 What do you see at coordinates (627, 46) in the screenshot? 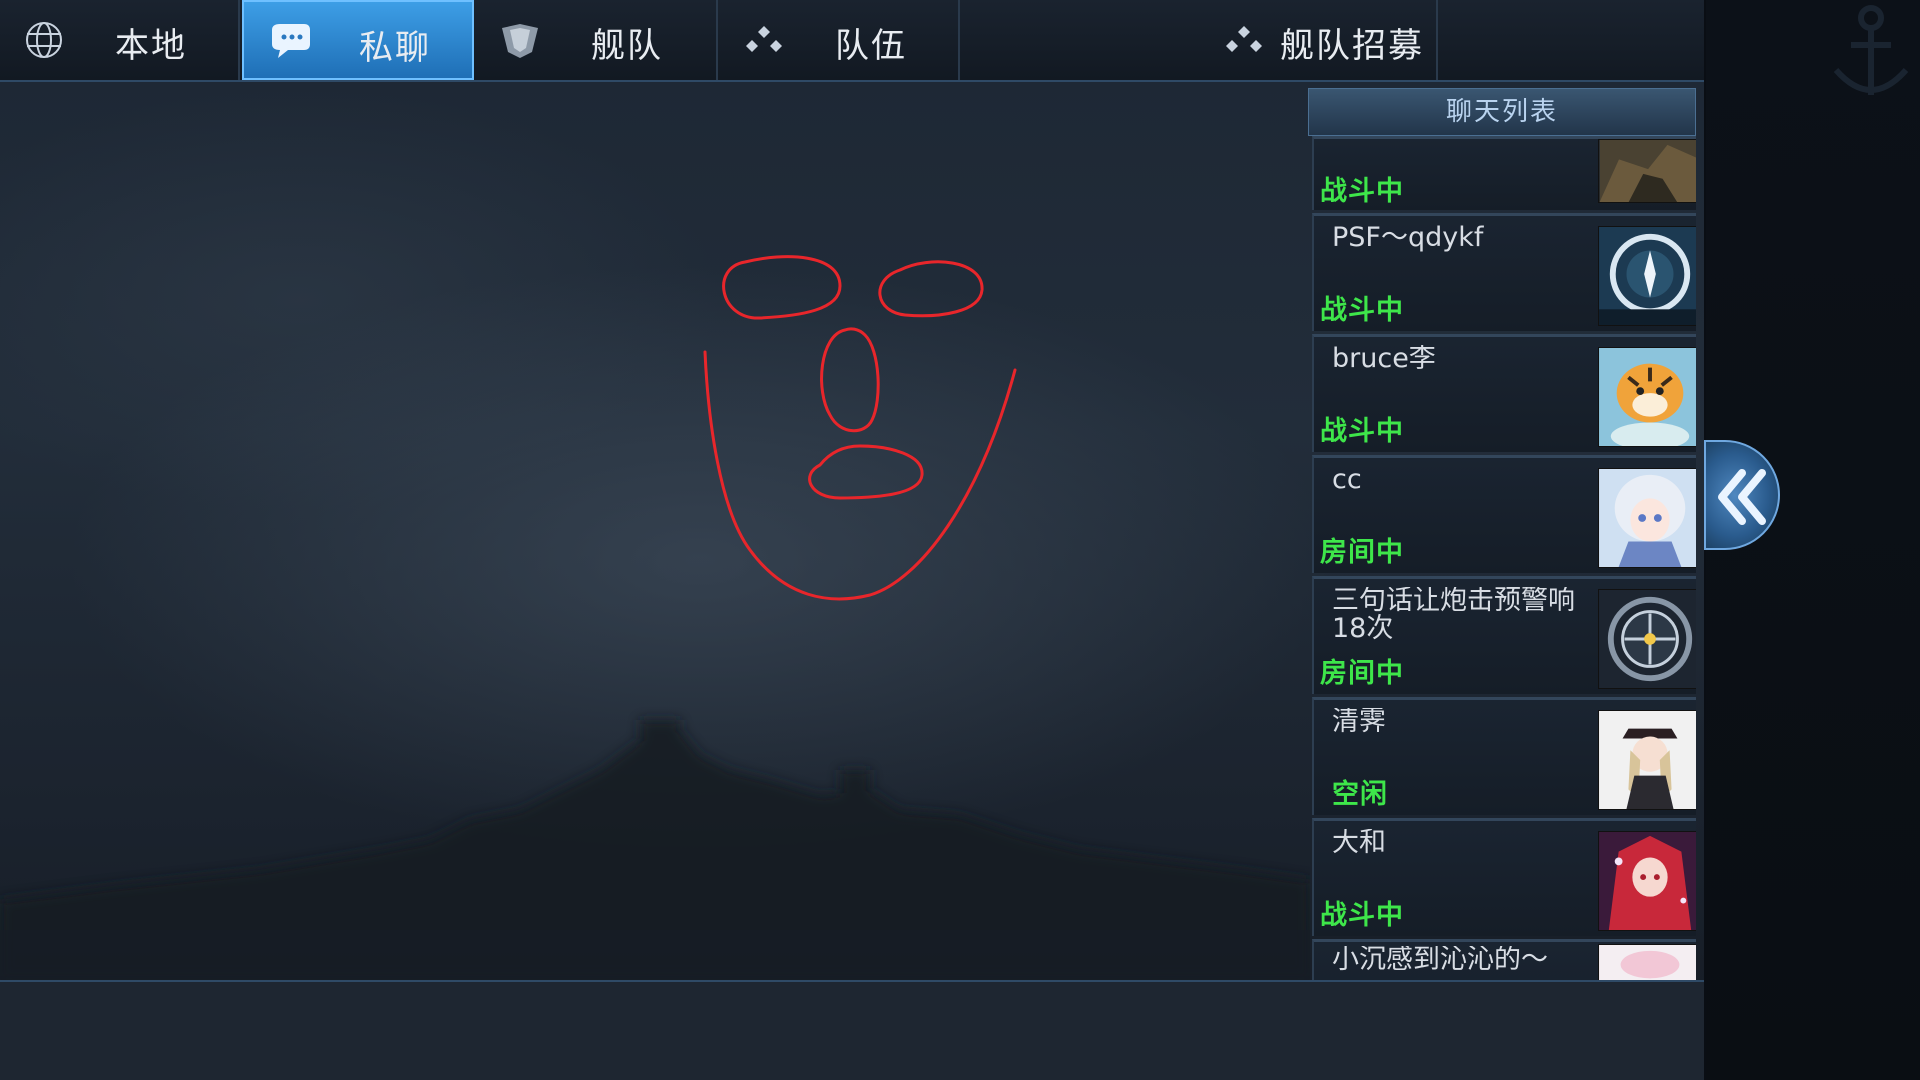
I see `tab-fleet-label: 舰队` at bounding box center [627, 46].